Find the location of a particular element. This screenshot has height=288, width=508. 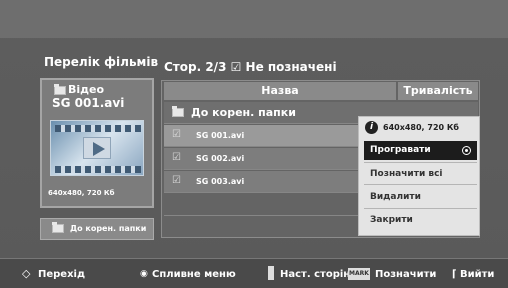

mark-key-icon: MARK is located at coordinates (359, 274).